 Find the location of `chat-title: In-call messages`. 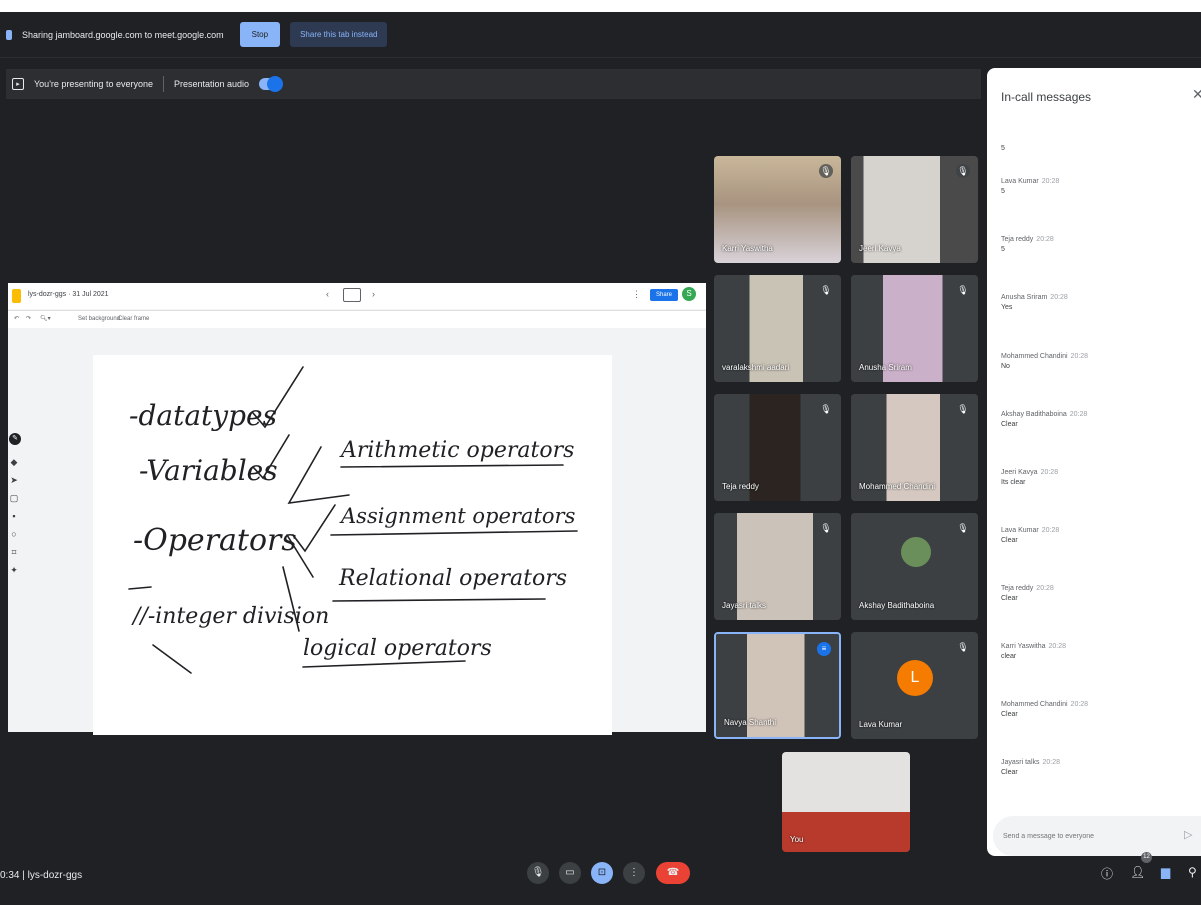

chat-title: In-call messages is located at coordinates (1046, 97).